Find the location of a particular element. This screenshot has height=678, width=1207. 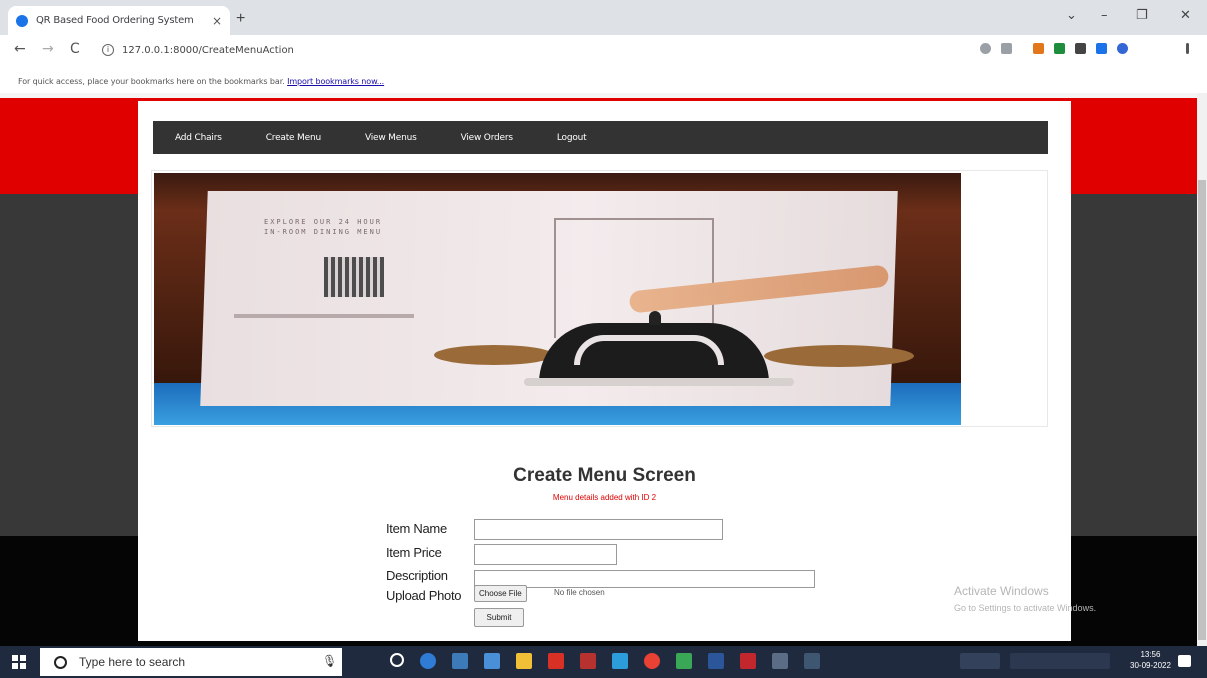

favicon-icon is located at coordinates (22, 20).